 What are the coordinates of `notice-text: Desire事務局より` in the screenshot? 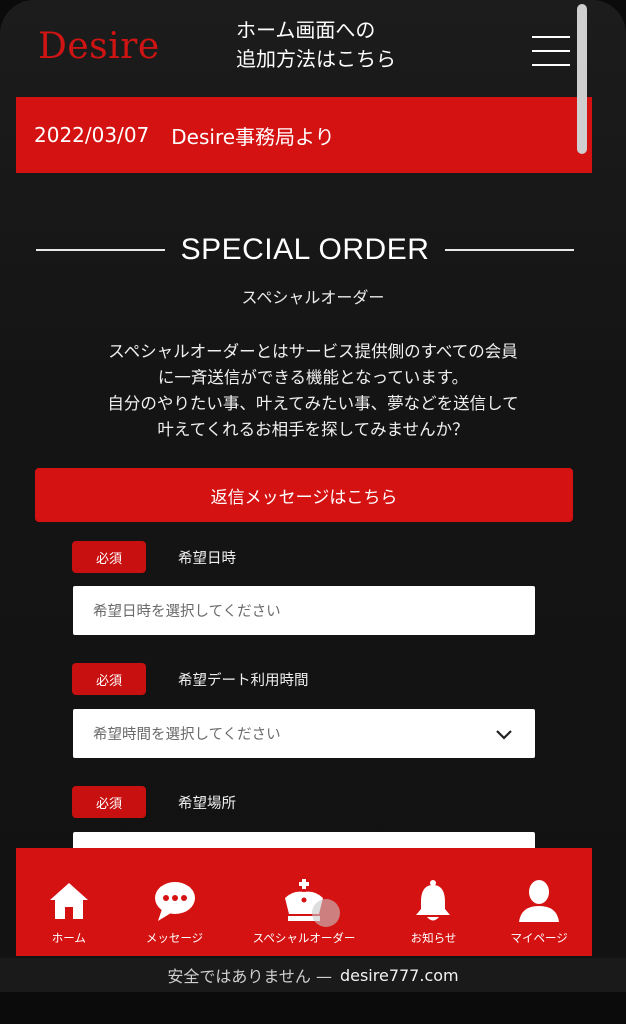 It's located at (253, 136).